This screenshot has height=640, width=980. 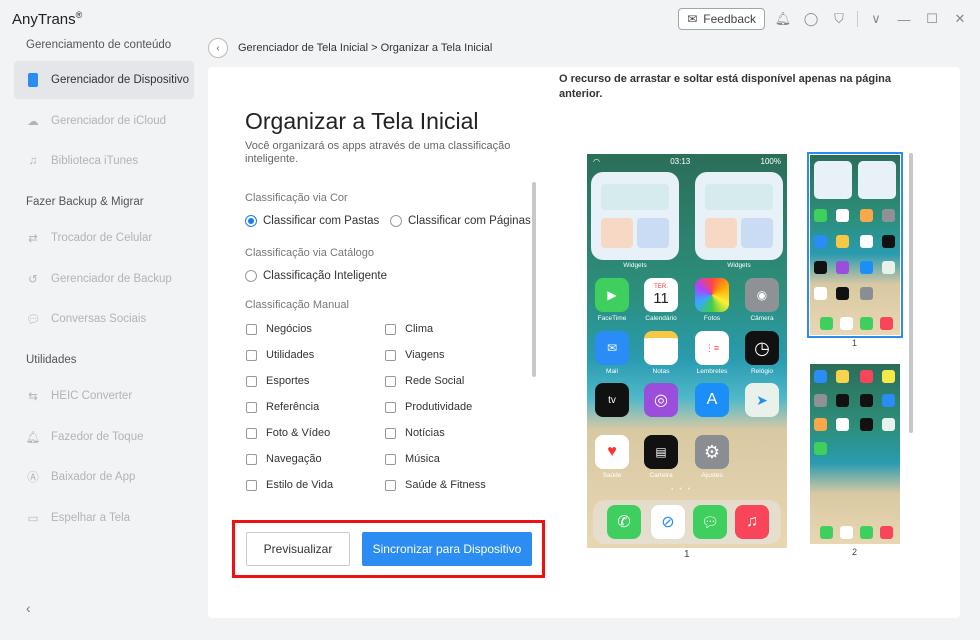 What do you see at coordinates (855, 552) in the screenshot?
I see `thumbnail-page-number: 2` at bounding box center [855, 552].